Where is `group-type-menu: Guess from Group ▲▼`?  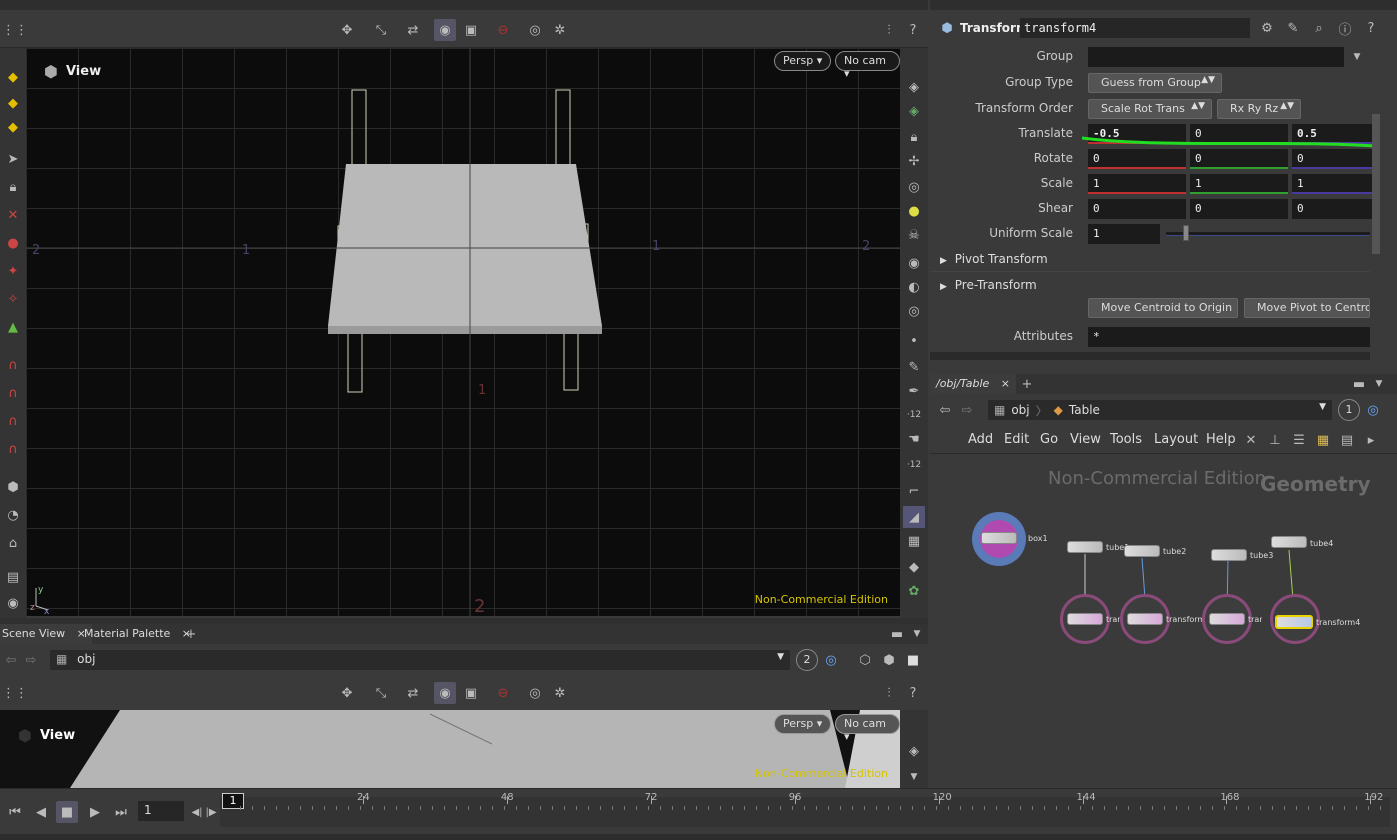
group-type-menu: Guess from Group ▲▼ is located at coordinates (1155, 83).